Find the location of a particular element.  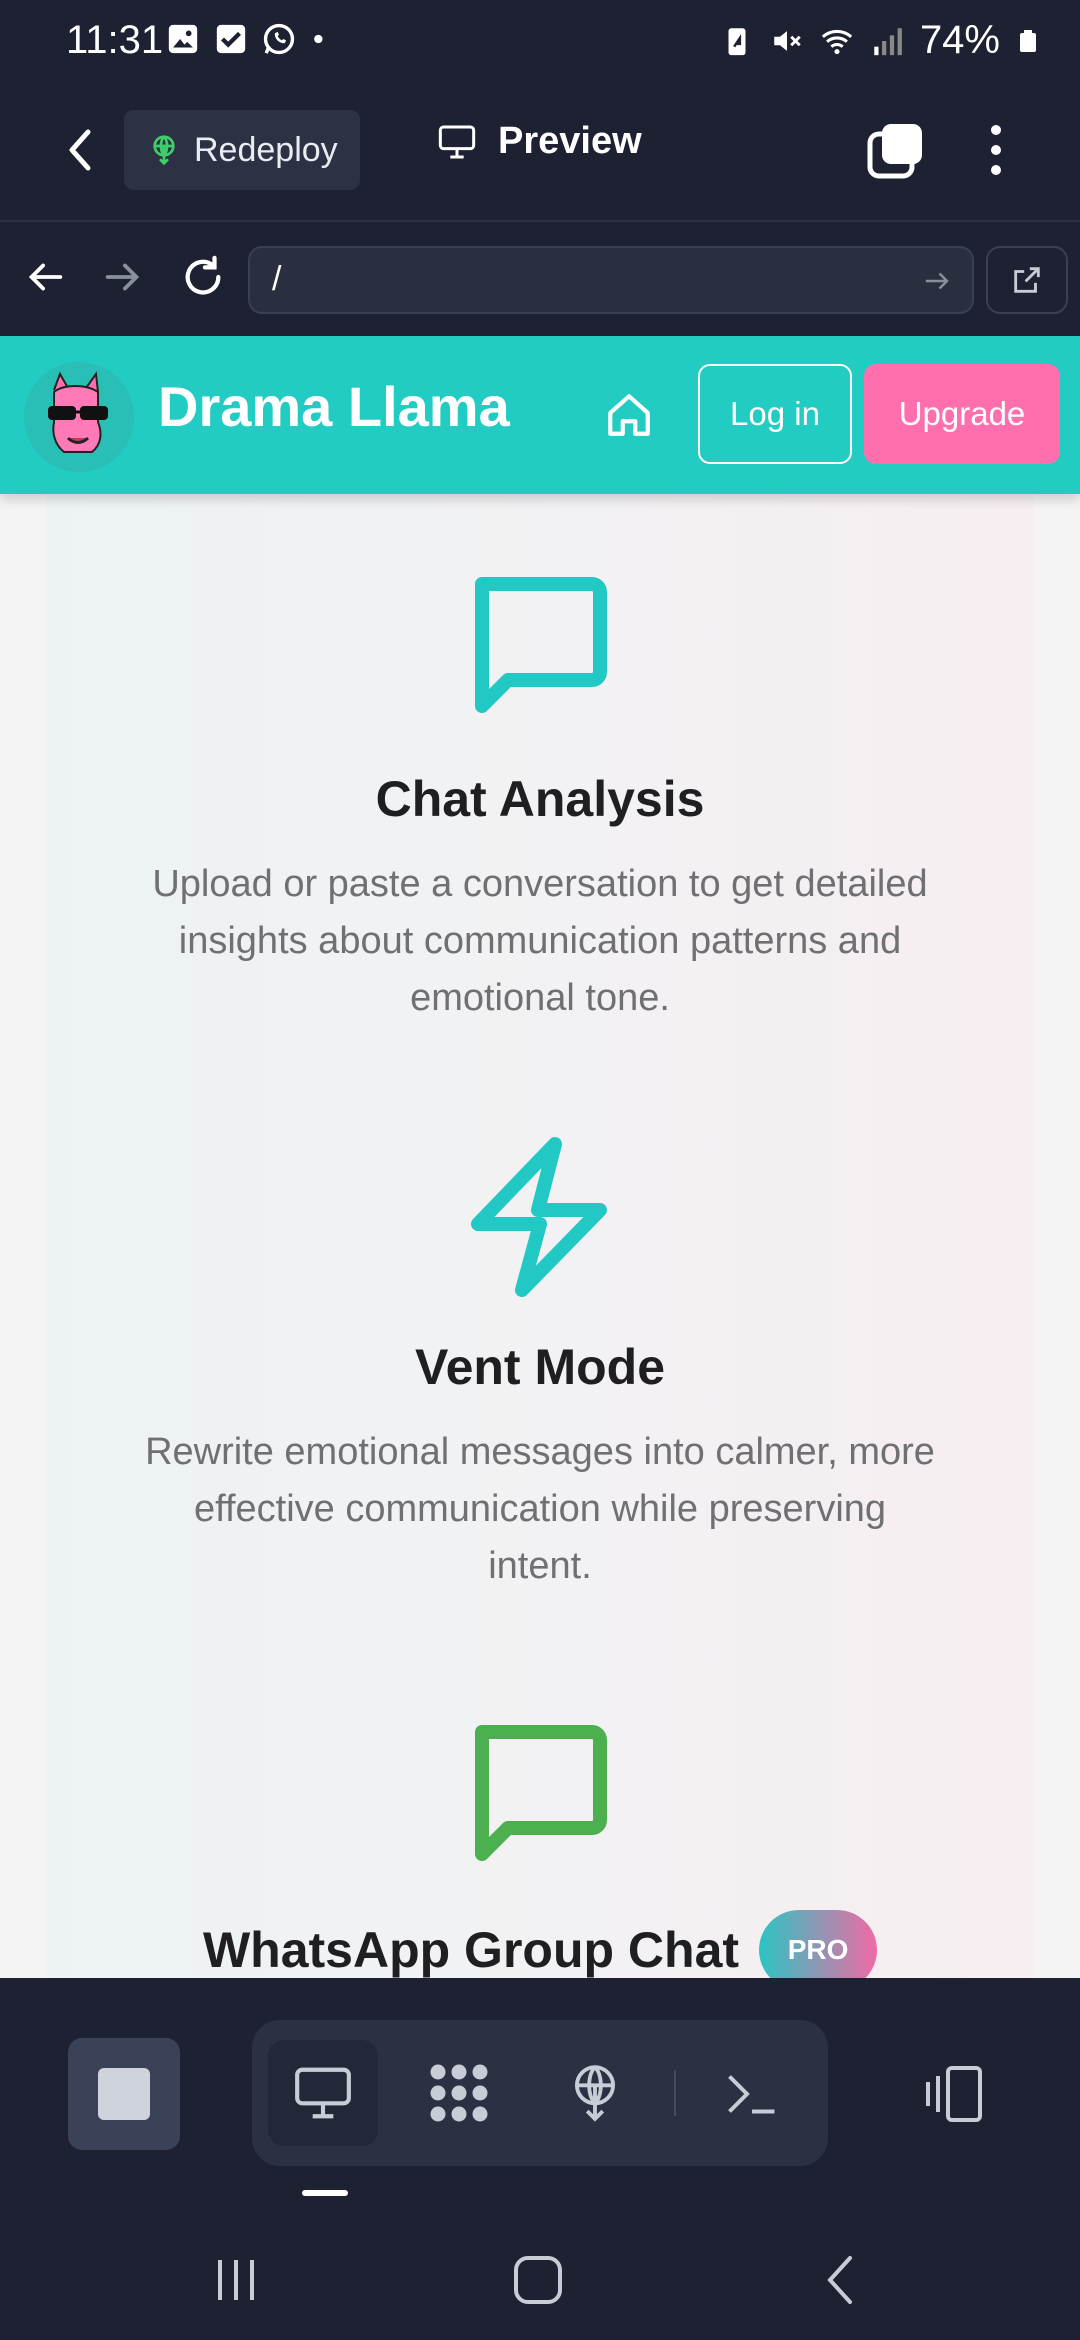

system-navigation-bar is located at coordinates (540, 2274).